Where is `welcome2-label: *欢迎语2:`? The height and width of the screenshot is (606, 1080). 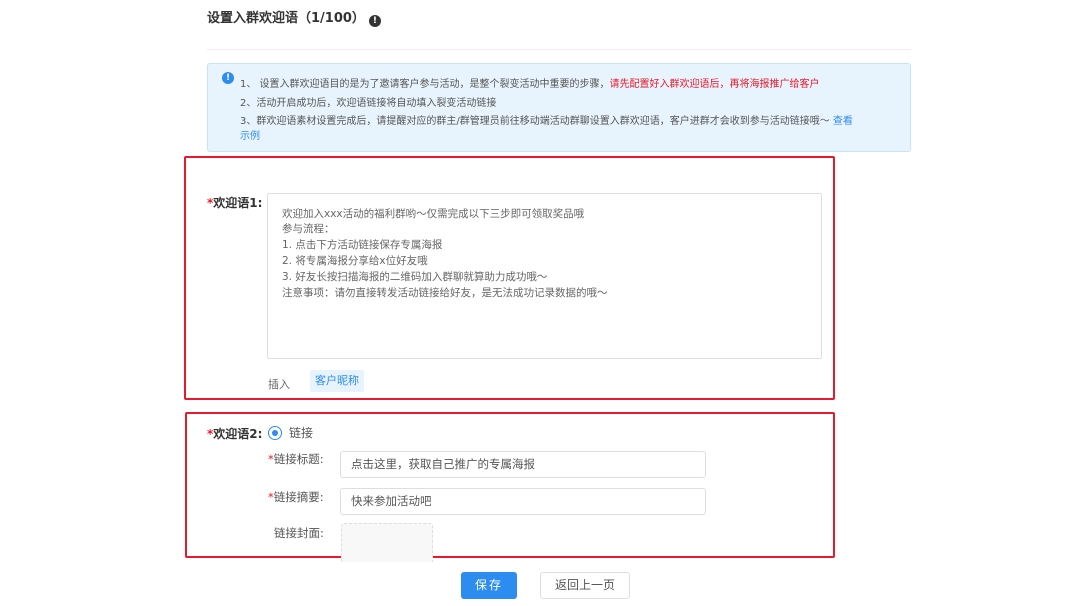 welcome2-label: *欢迎语2: is located at coordinates (234, 434).